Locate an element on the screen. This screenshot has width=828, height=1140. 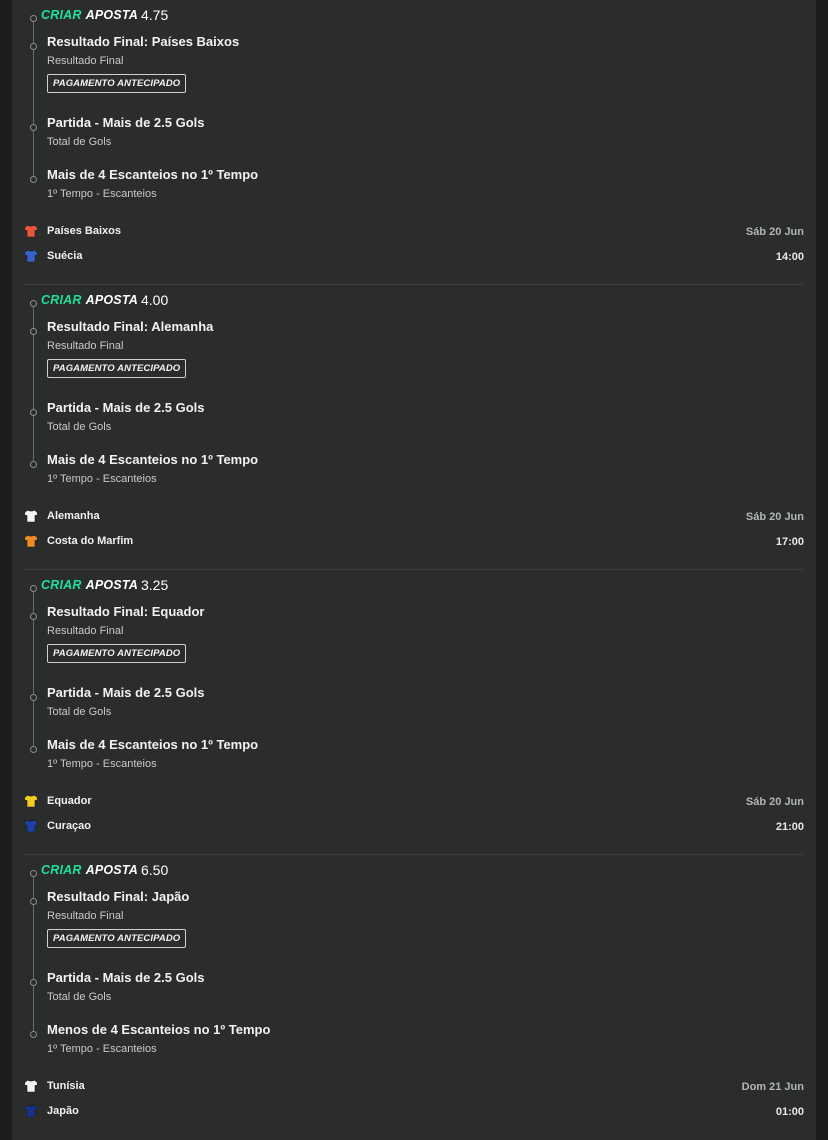
bet-odds: 3.25 is located at coordinates (155, 585).